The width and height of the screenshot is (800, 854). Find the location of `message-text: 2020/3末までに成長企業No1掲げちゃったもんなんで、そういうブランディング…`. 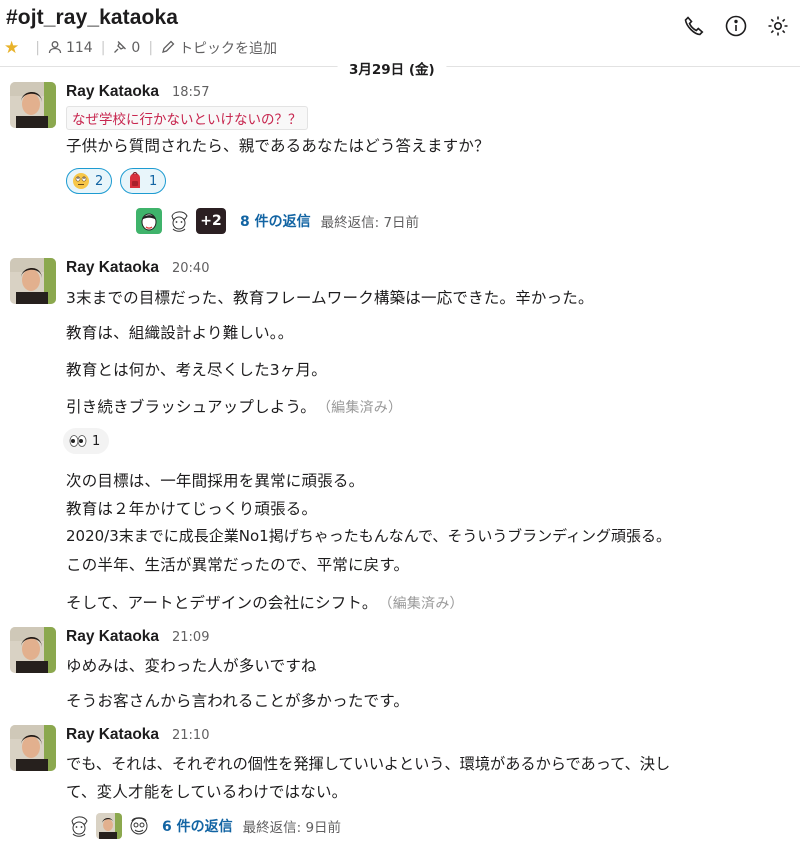

message-text: 2020/3末までに成長企業No1掲げちゃったもんなんで、そういうブランディング… is located at coordinates (369, 536).